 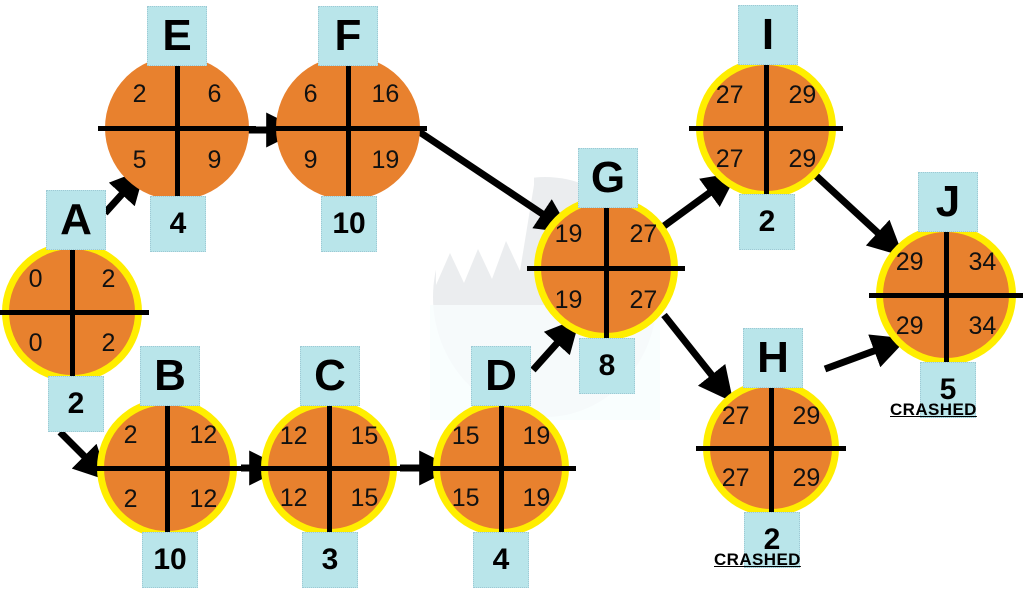 What do you see at coordinates (802, 159) in the screenshot?
I see `latest-finish-i: 29` at bounding box center [802, 159].